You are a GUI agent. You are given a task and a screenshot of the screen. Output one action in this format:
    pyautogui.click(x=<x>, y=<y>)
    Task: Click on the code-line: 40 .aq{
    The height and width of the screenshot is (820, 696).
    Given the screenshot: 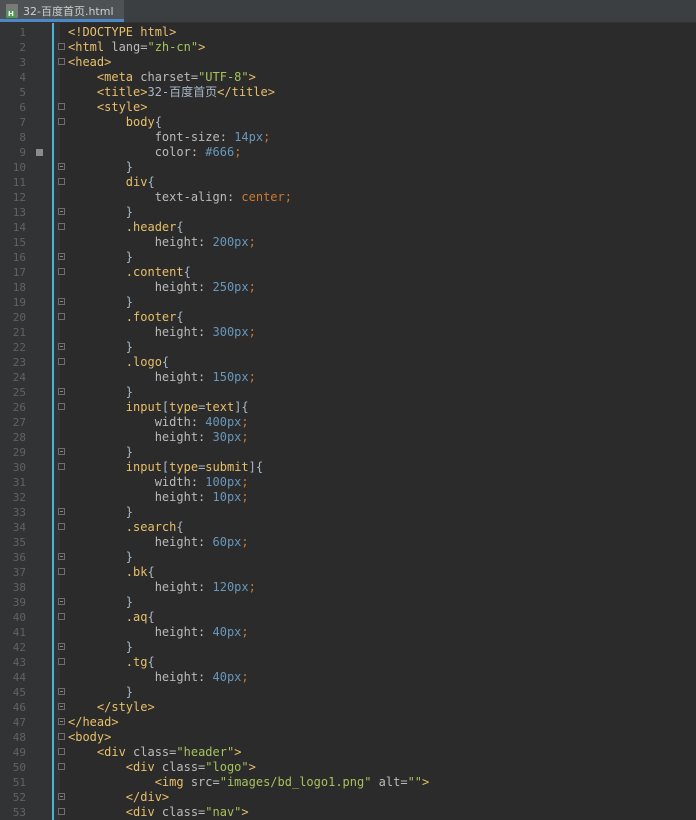 What is the action you would take?
    pyautogui.click(x=348, y=617)
    